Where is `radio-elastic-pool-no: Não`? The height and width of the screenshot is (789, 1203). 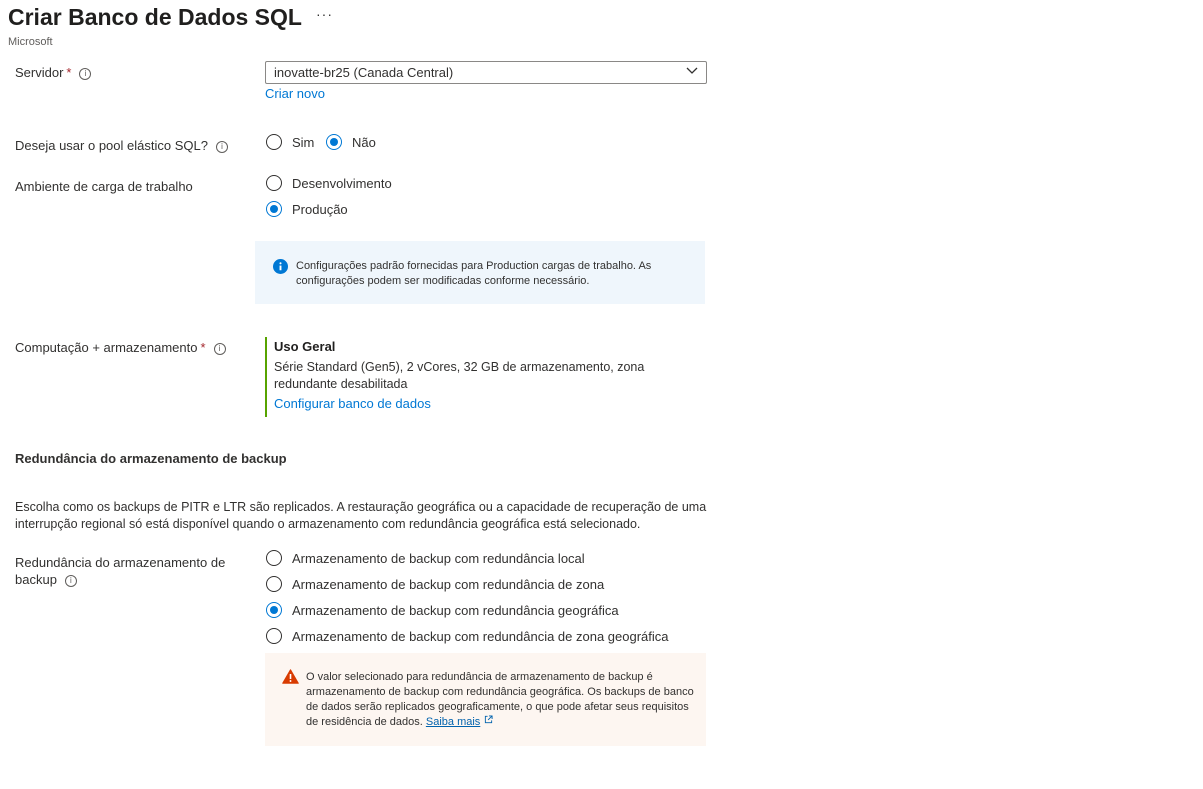 radio-elastic-pool-no: Não is located at coordinates (351, 142).